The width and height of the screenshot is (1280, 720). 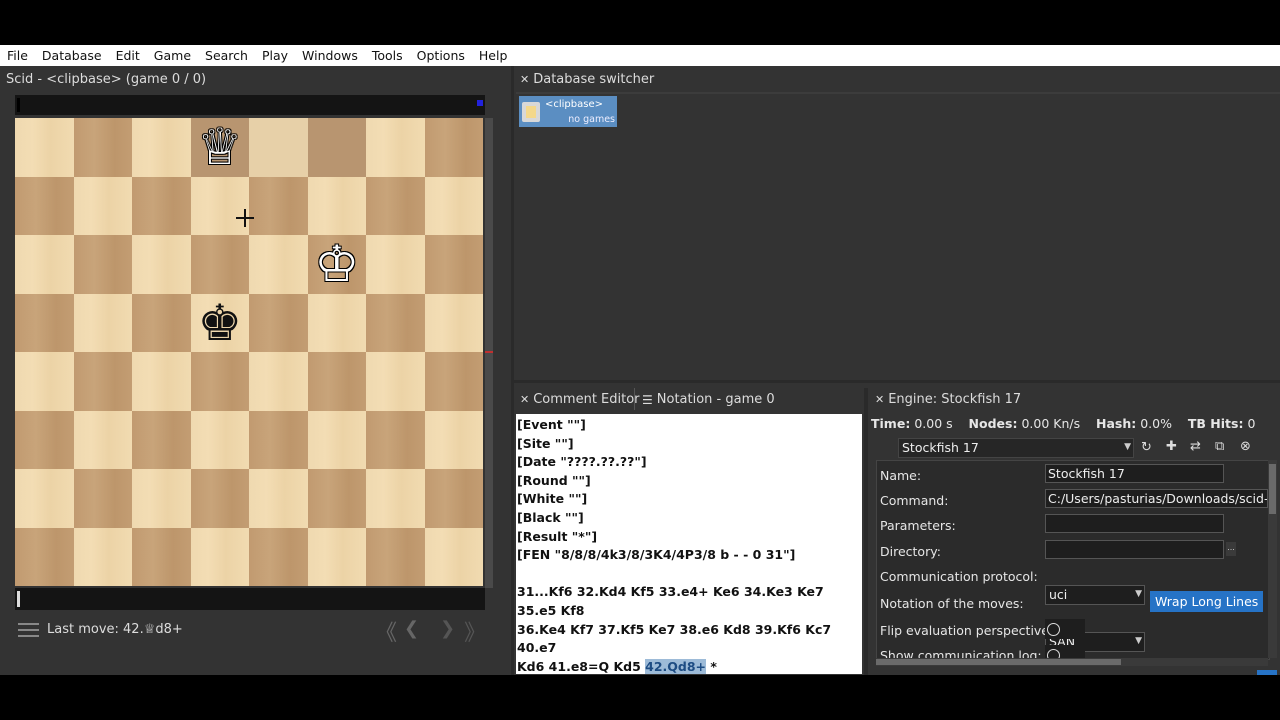 I want to click on square-g4, so click(x=395, y=381).